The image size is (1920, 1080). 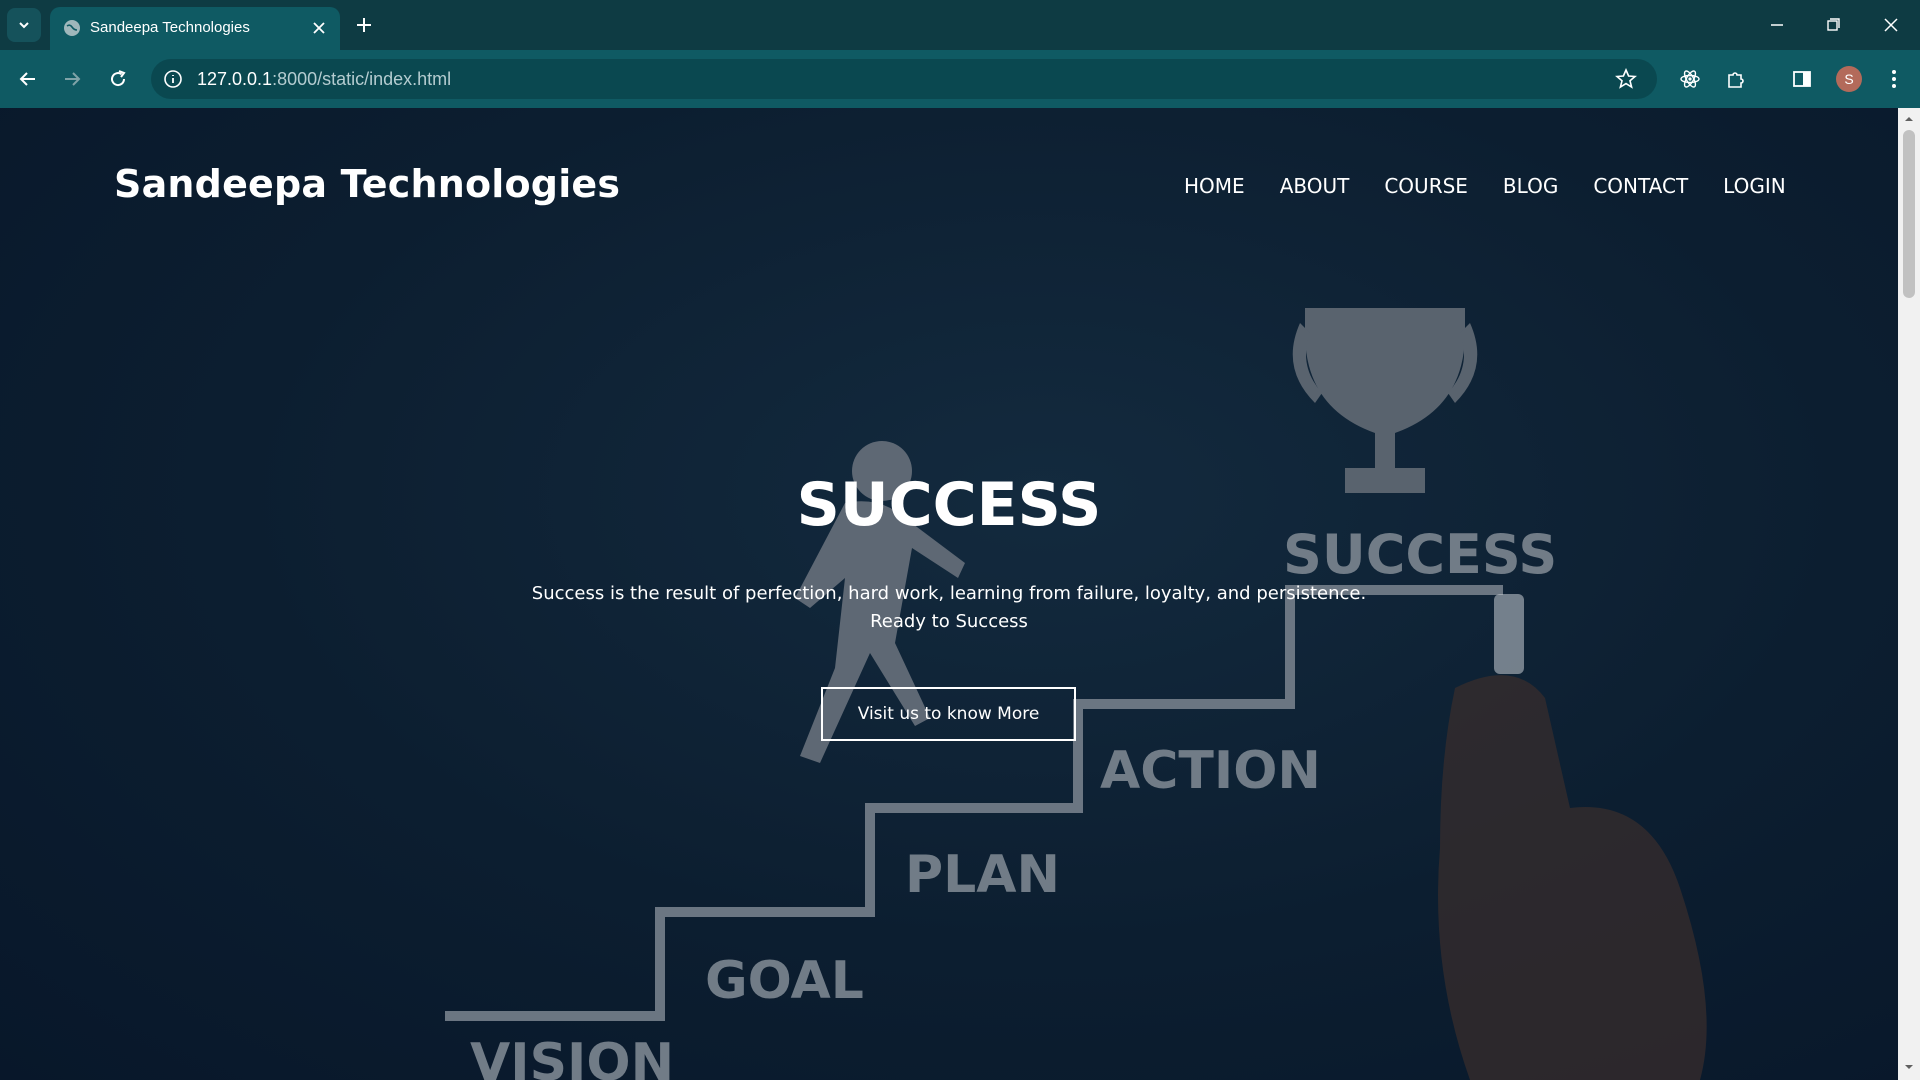 I want to click on site-brand-logo: Sandeepa Technologies, so click(x=367, y=184).